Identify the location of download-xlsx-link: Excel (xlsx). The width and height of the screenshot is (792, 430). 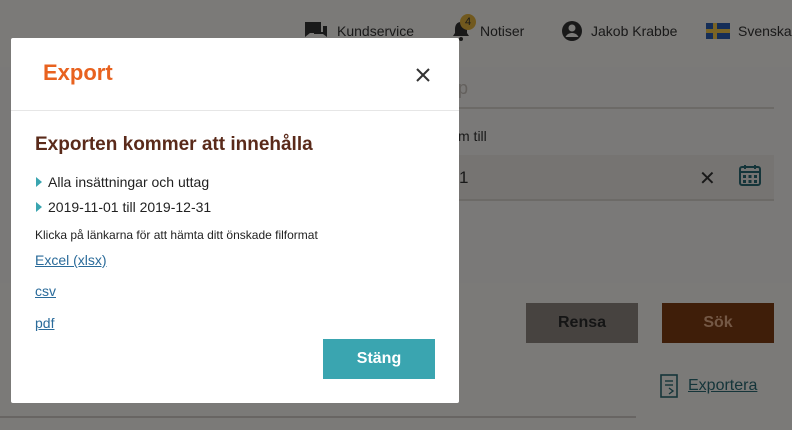
(71, 260).